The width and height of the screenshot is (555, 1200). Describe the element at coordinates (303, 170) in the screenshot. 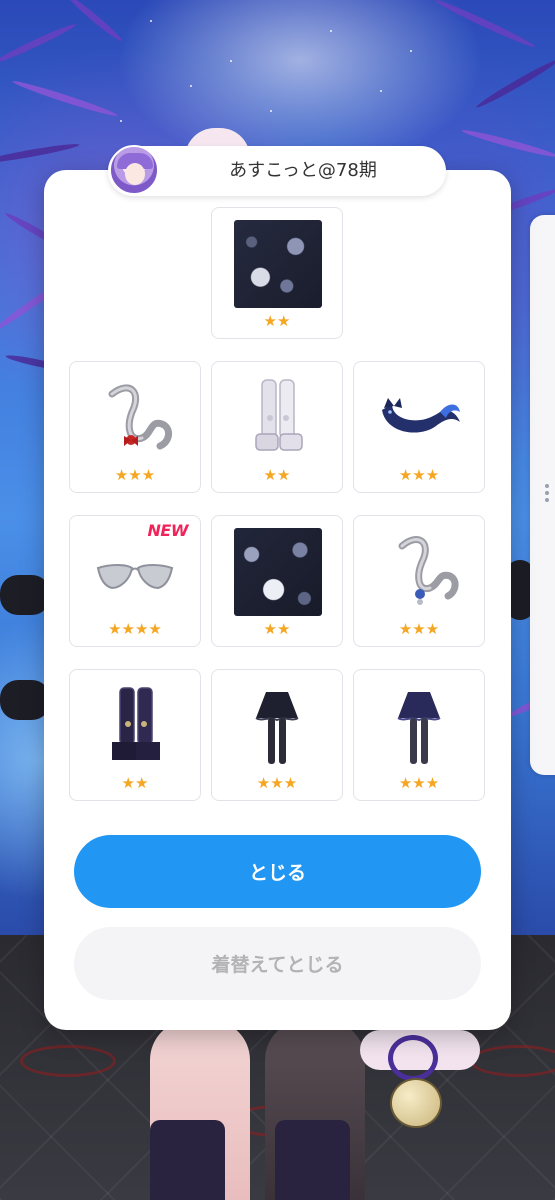

I see `user-name: あすこっと@78期` at that location.